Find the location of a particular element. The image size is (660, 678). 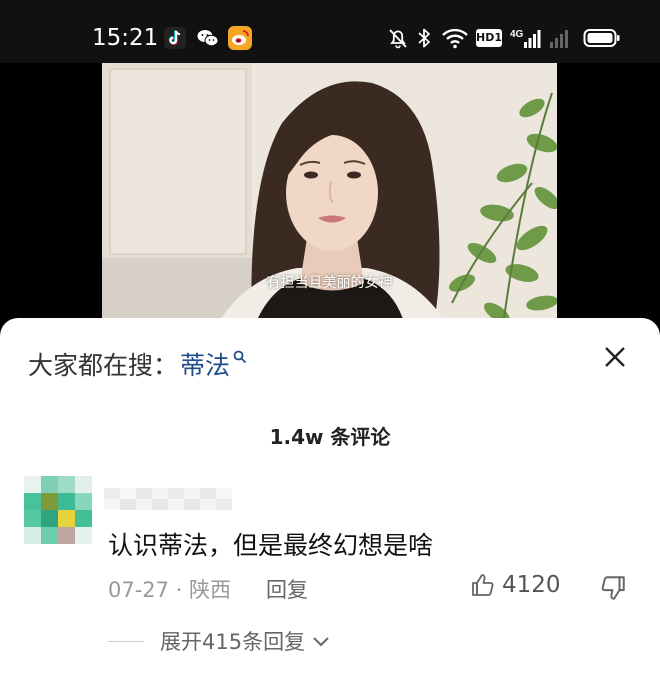

video-subtitle: 有担当且美丽的女神 is located at coordinates (329, 283).